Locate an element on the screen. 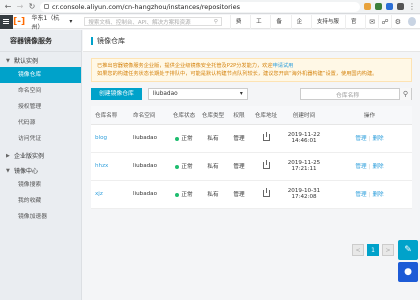 Image resolution: width=420 pixels, height=300 pixels. nav-support: 支持与服务 is located at coordinates (327, 26).